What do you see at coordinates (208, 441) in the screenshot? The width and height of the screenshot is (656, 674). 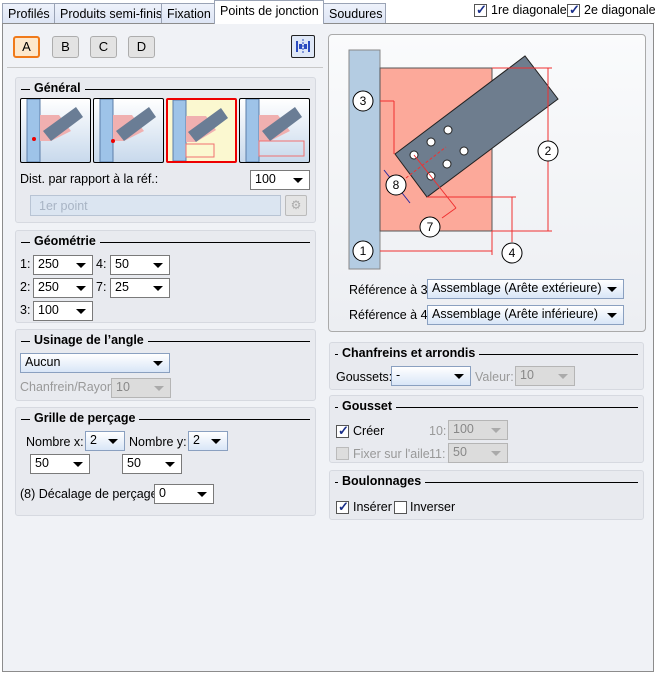 I see `ny-dropdown: 2` at bounding box center [208, 441].